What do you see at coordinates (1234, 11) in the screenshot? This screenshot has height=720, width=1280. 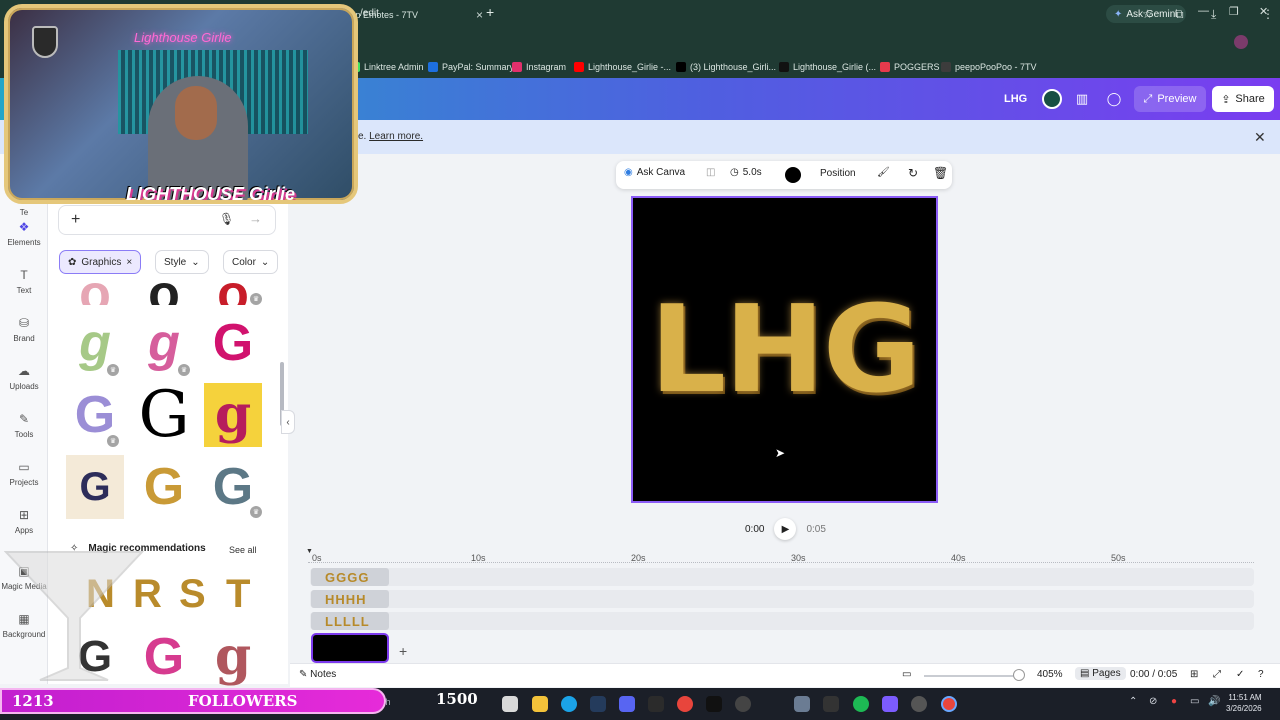 I see `restore-icon: ❐` at bounding box center [1234, 11].